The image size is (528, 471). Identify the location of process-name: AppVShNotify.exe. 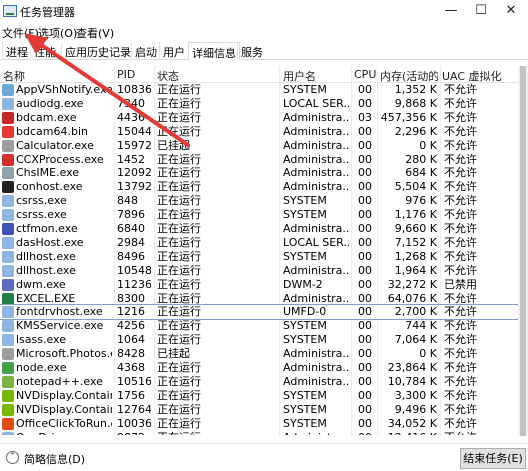
(64, 89).